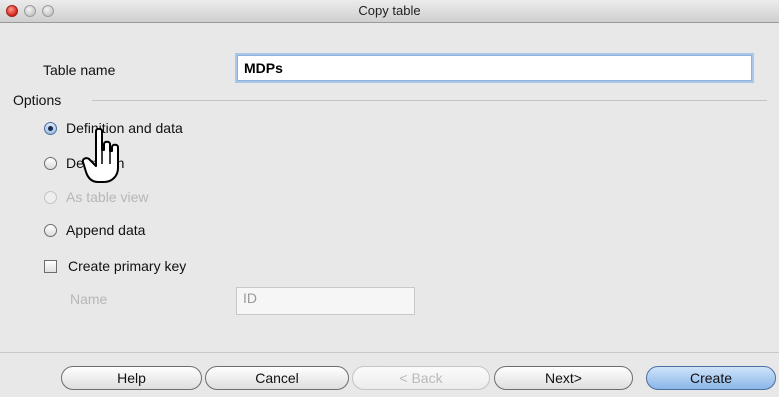 The width and height of the screenshot is (779, 397). I want to click on radio-disabled-icon, so click(50, 197).